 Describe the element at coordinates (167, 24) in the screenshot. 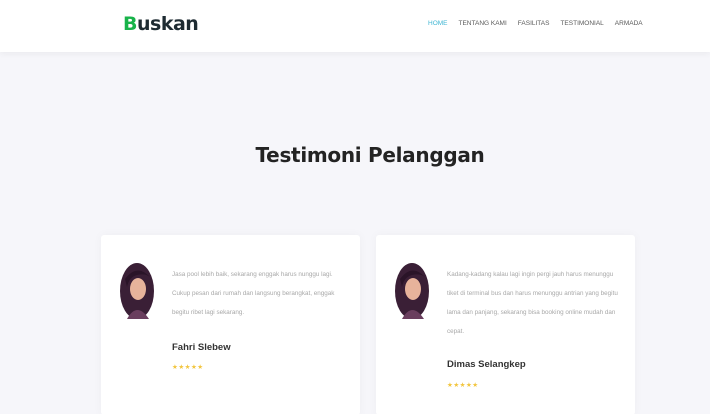

I see `brand-logo-text: uskan` at that location.